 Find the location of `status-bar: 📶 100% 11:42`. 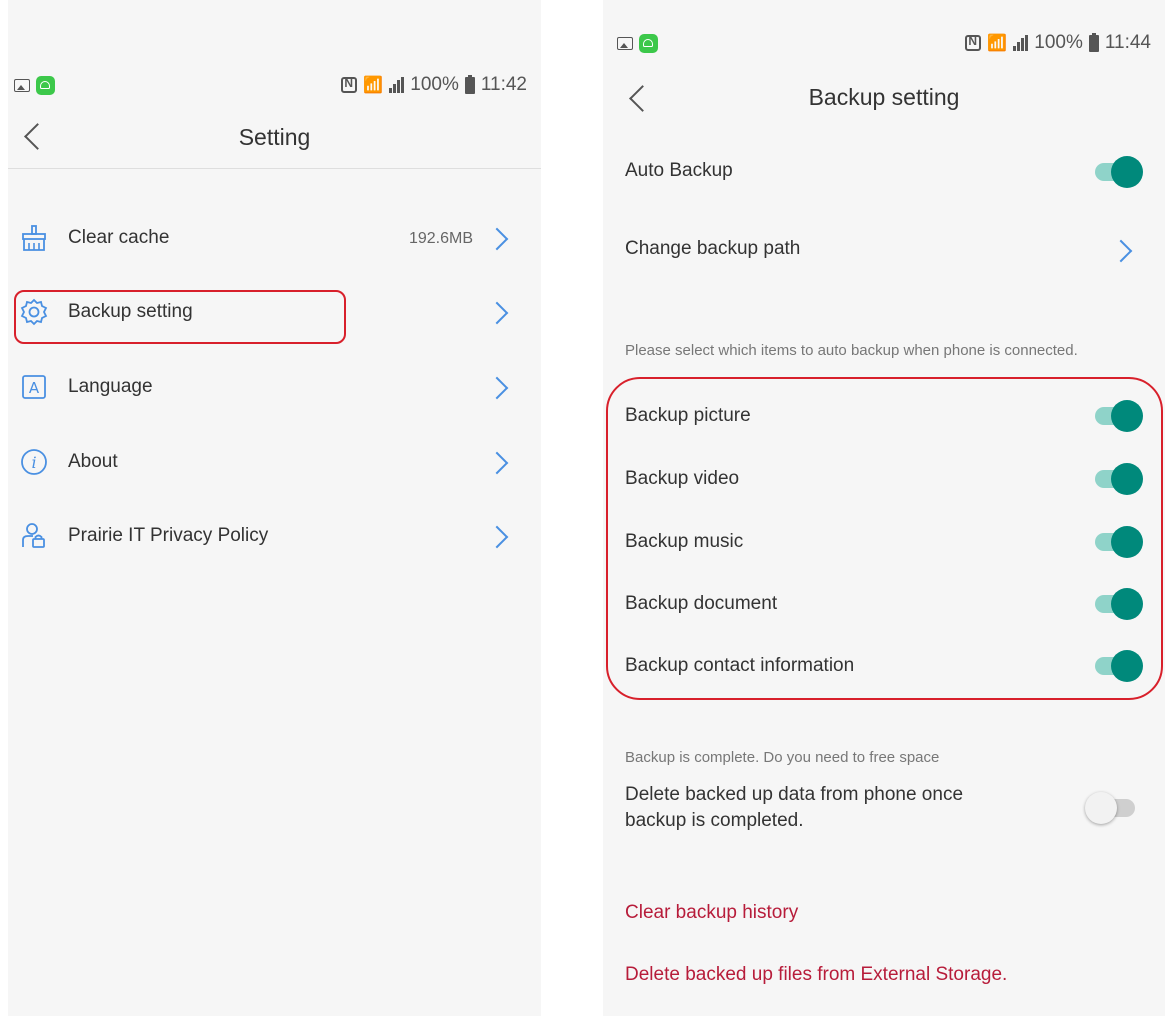

status-bar: 📶 100% 11:42 is located at coordinates (274, 85).